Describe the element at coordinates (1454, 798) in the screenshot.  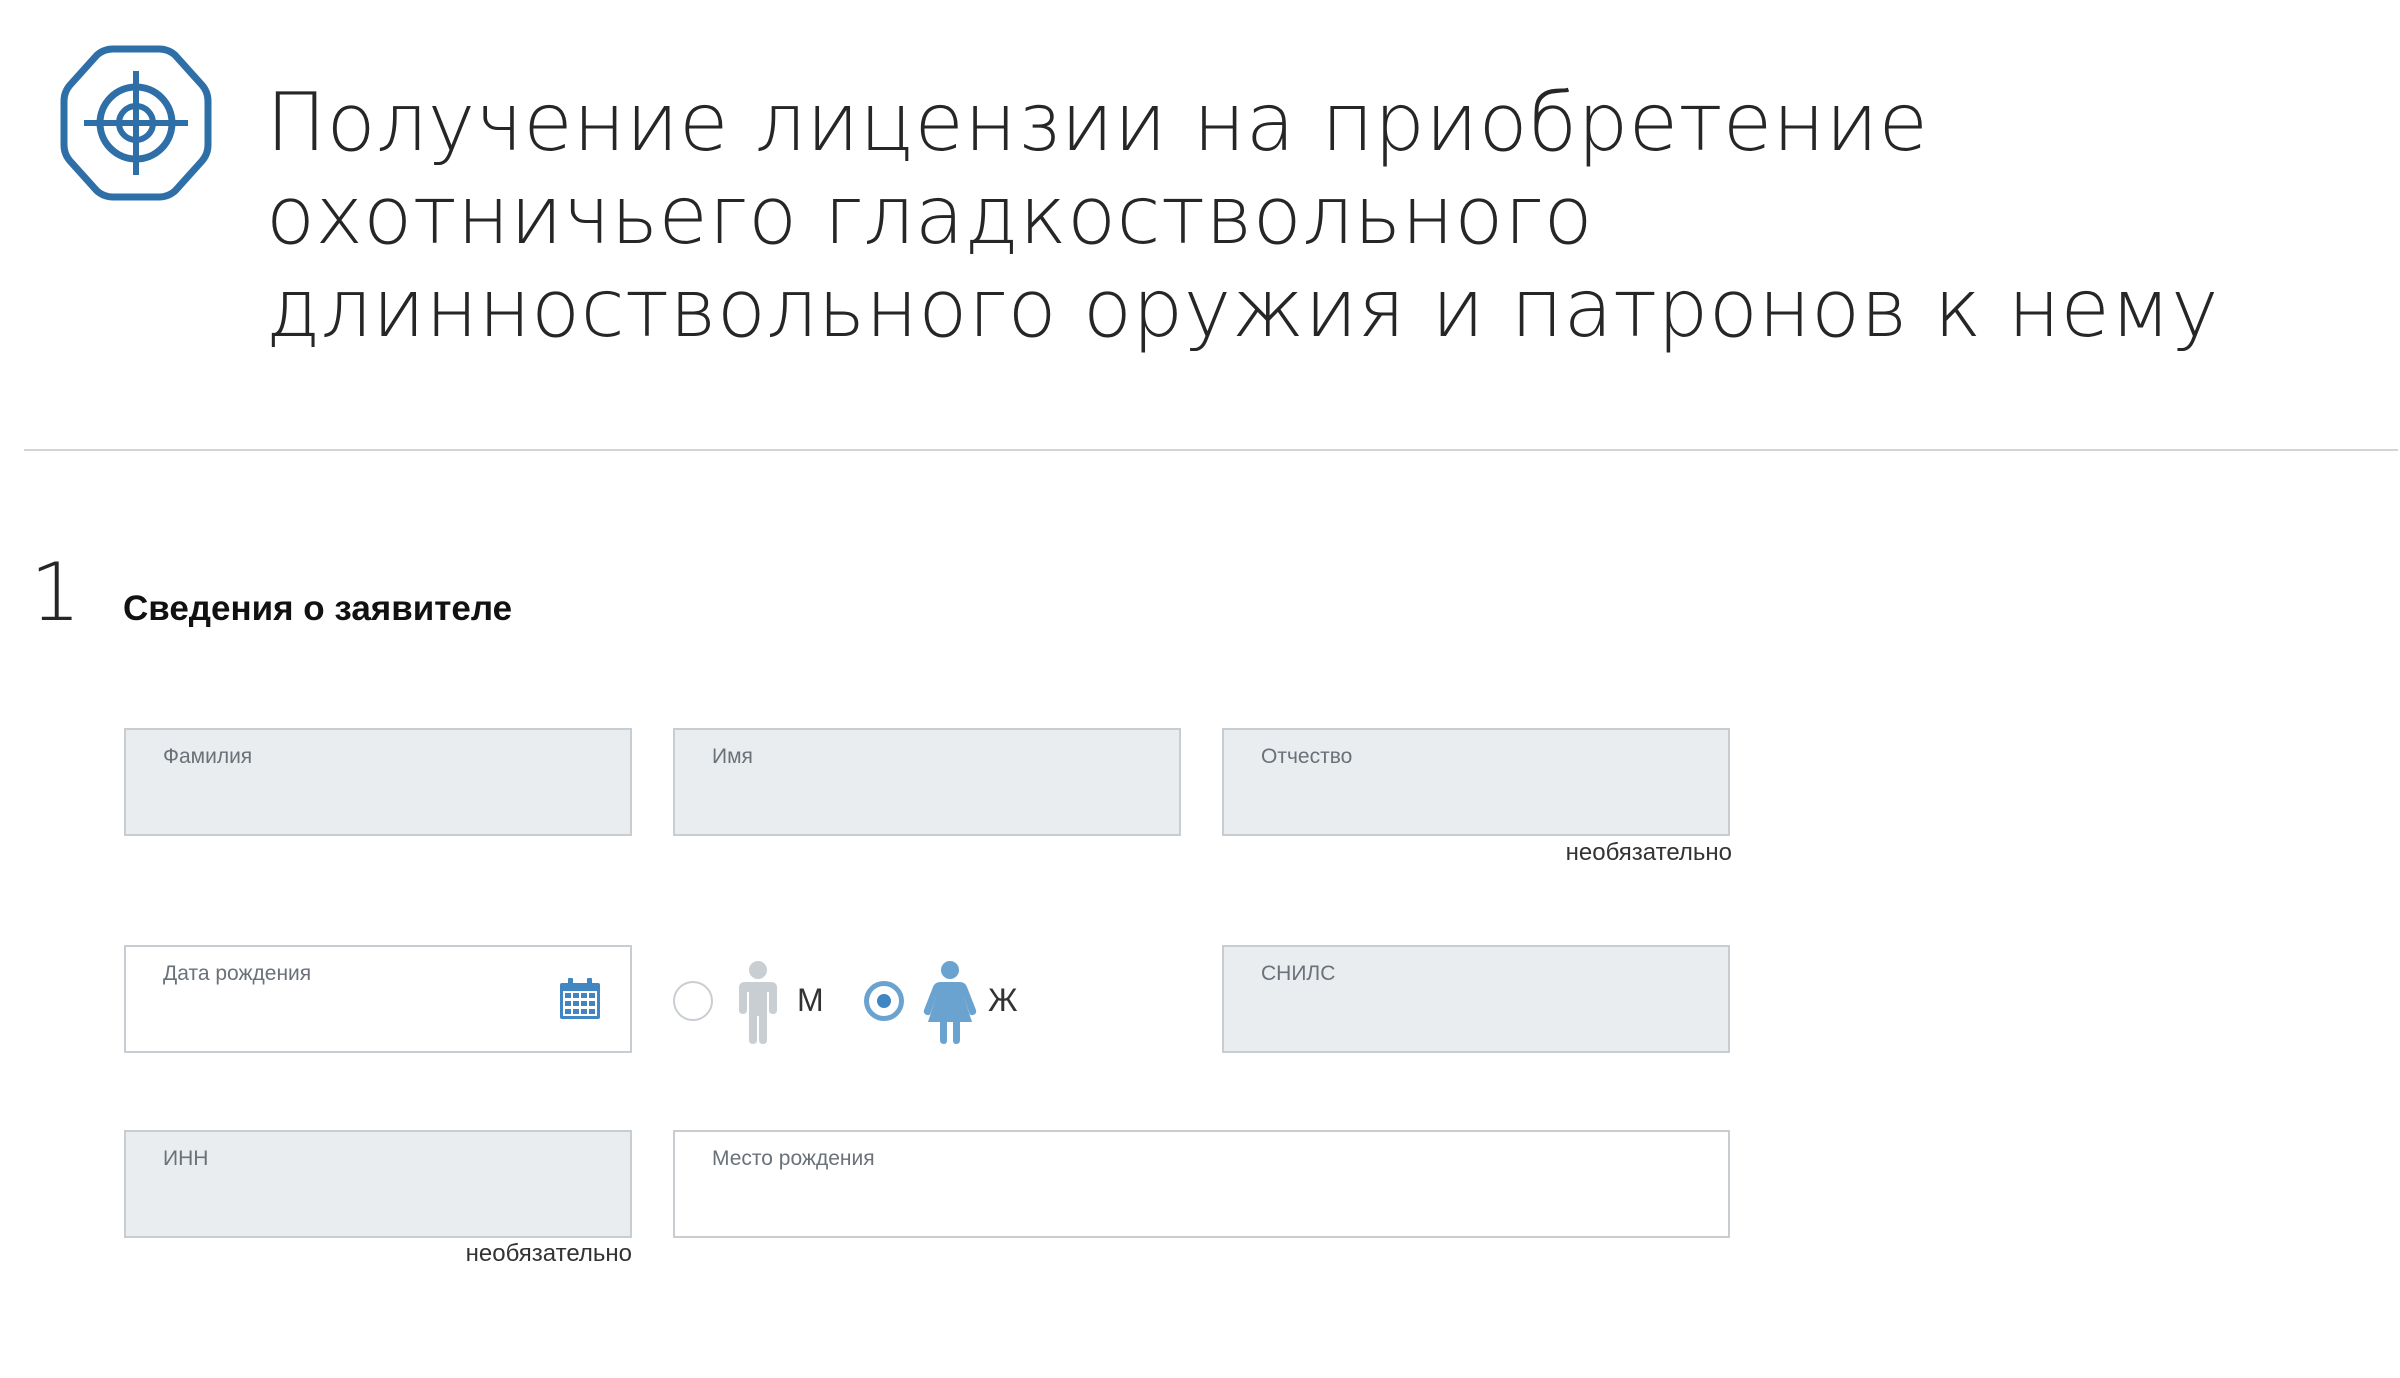
I see `middle-name-input` at that location.